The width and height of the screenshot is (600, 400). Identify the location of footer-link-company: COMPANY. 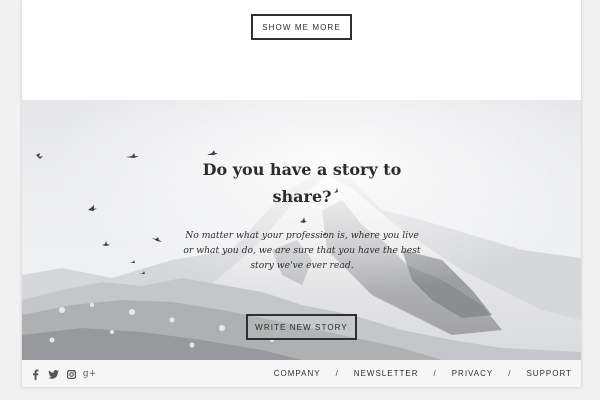
(297, 373).